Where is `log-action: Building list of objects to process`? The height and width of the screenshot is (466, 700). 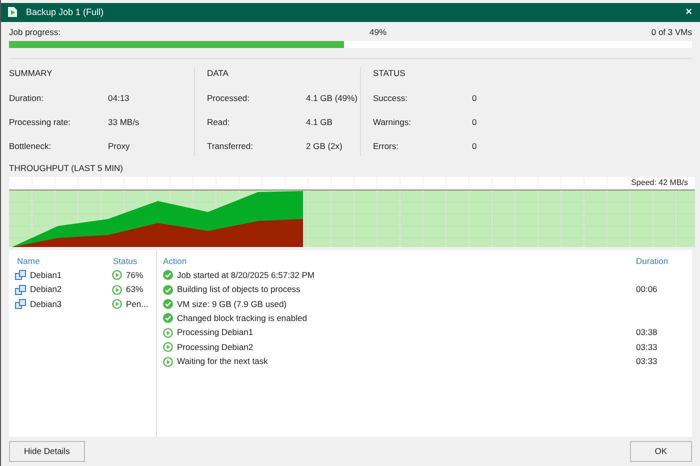 log-action: Building list of objects to process is located at coordinates (238, 289).